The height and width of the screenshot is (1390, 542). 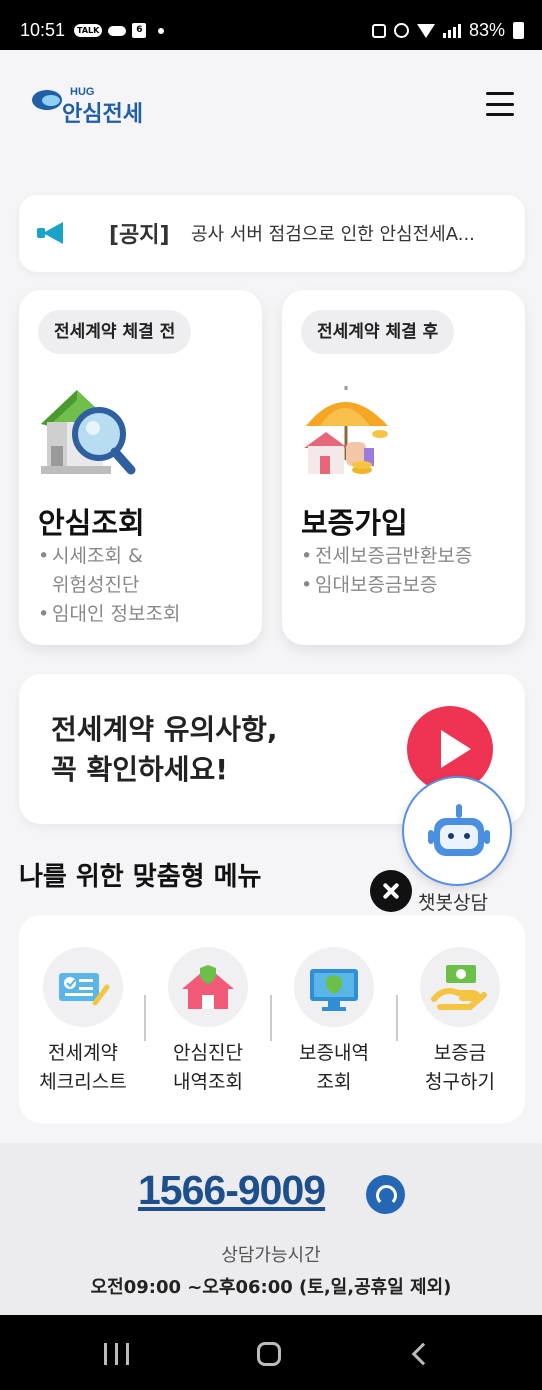 What do you see at coordinates (139, 30) in the screenshot?
I see `calendar-icon: 6` at bounding box center [139, 30].